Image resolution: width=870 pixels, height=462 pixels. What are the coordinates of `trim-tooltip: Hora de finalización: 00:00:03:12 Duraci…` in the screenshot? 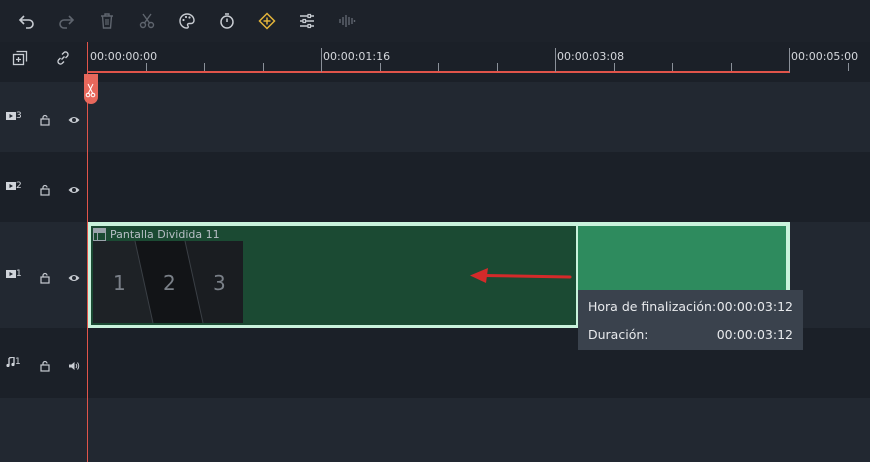 It's located at (690, 320).